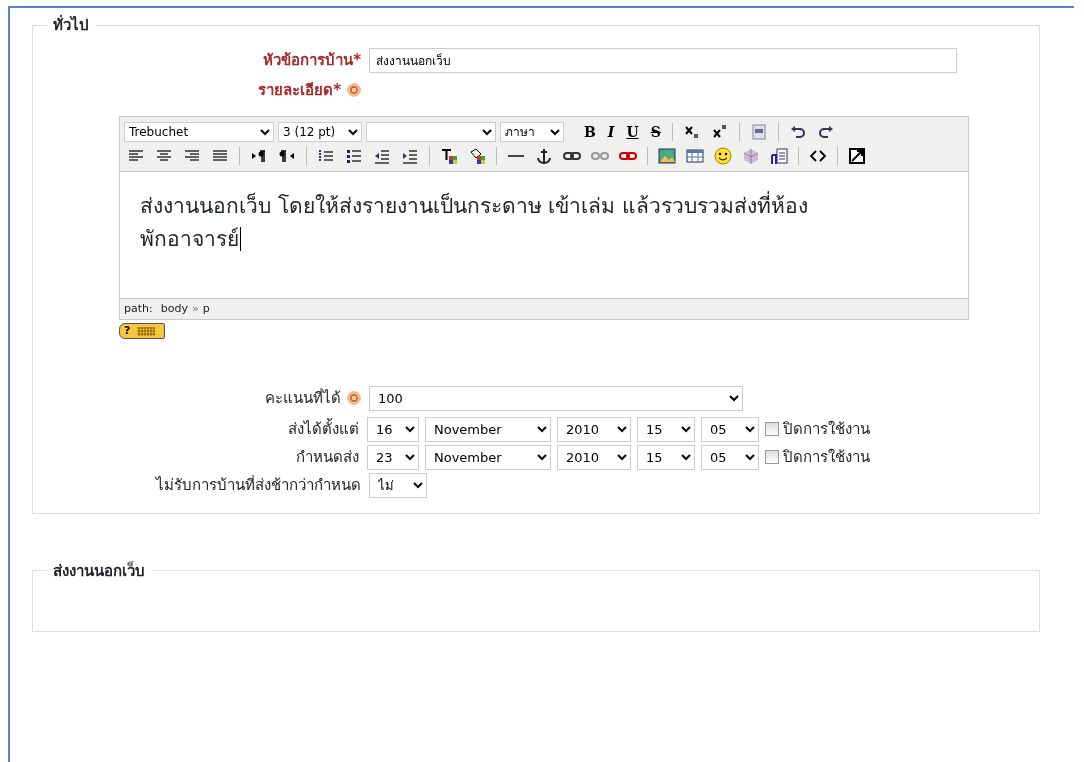 This screenshot has width=1084, height=762. What do you see at coordinates (142, 331) in the screenshot?
I see `keyboard-help-button: ?` at bounding box center [142, 331].